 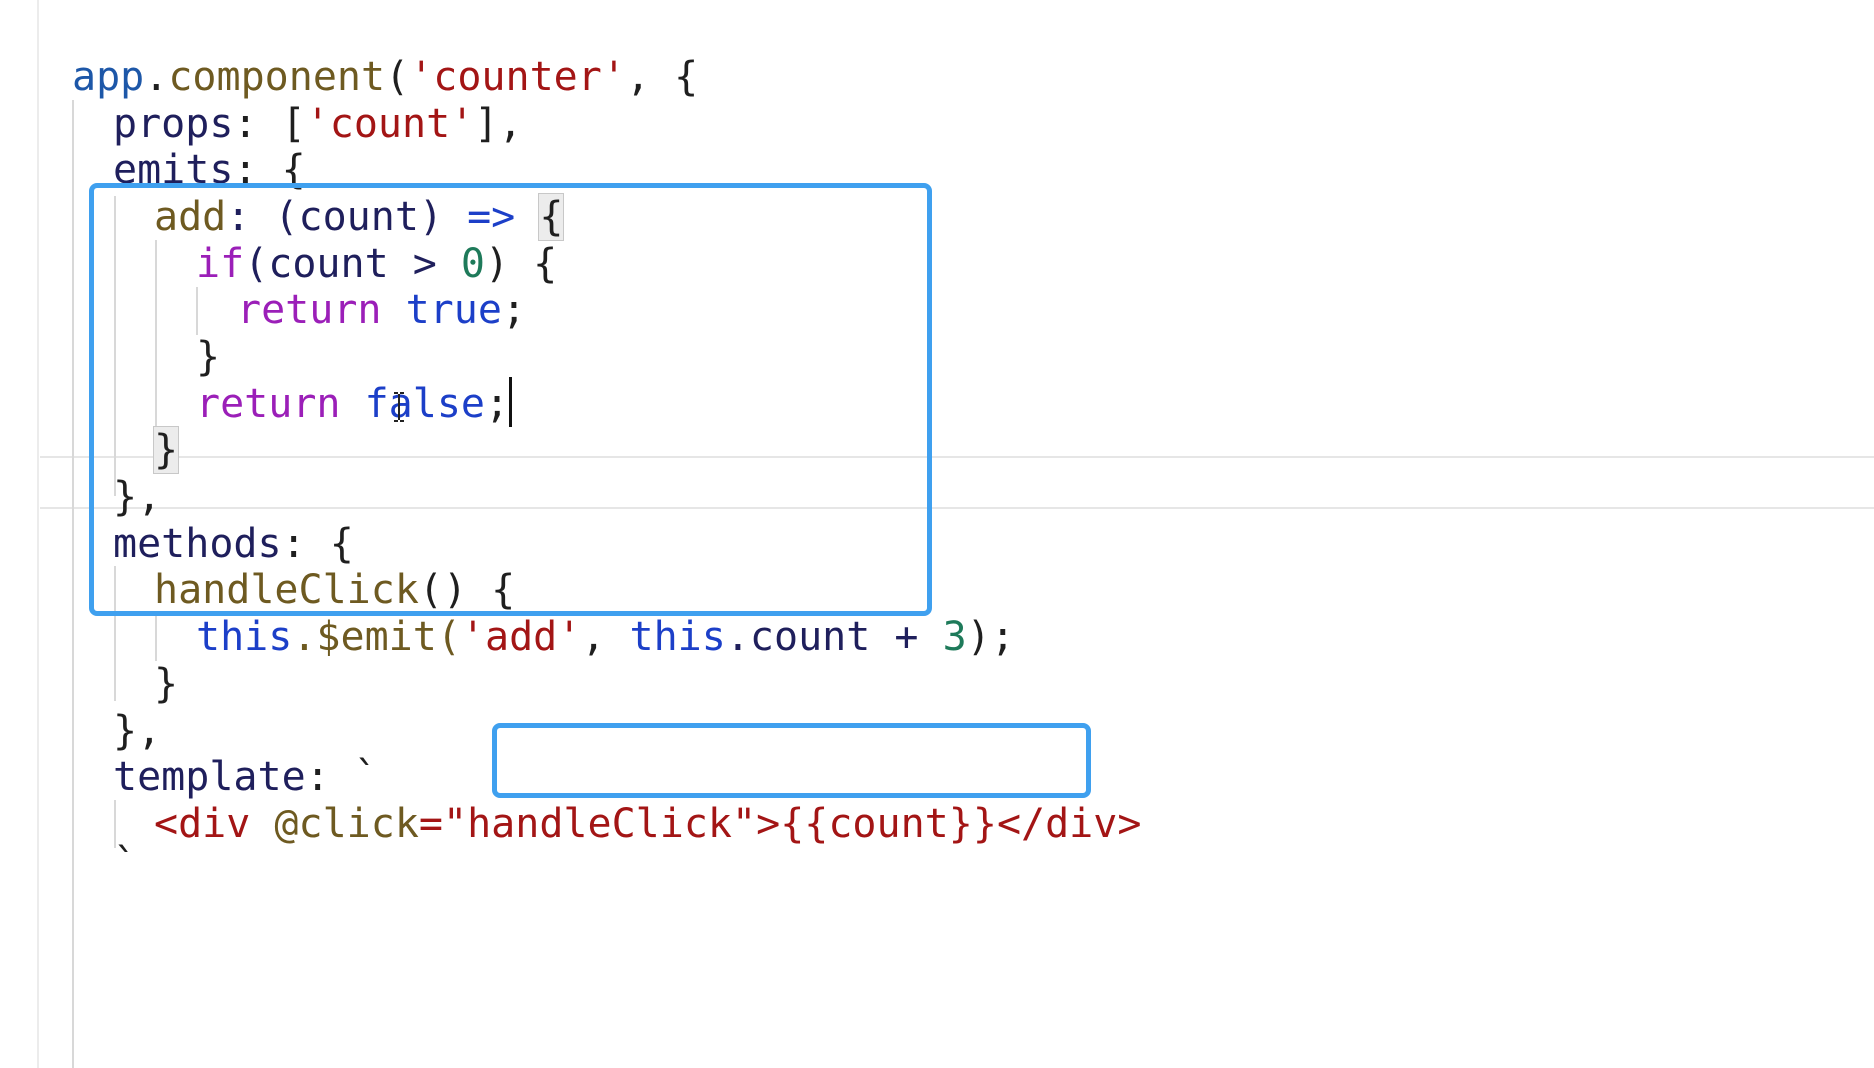 What do you see at coordinates (791, 760) in the screenshot?
I see `emit-args-highlight-box` at bounding box center [791, 760].